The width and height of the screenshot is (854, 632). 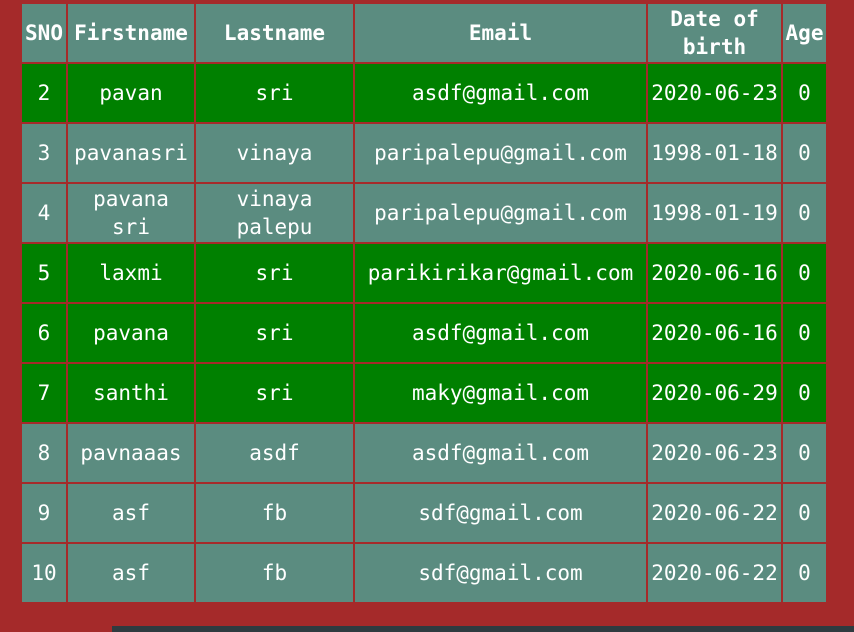 I want to click on header-sno: SNO, so click(x=44, y=33).